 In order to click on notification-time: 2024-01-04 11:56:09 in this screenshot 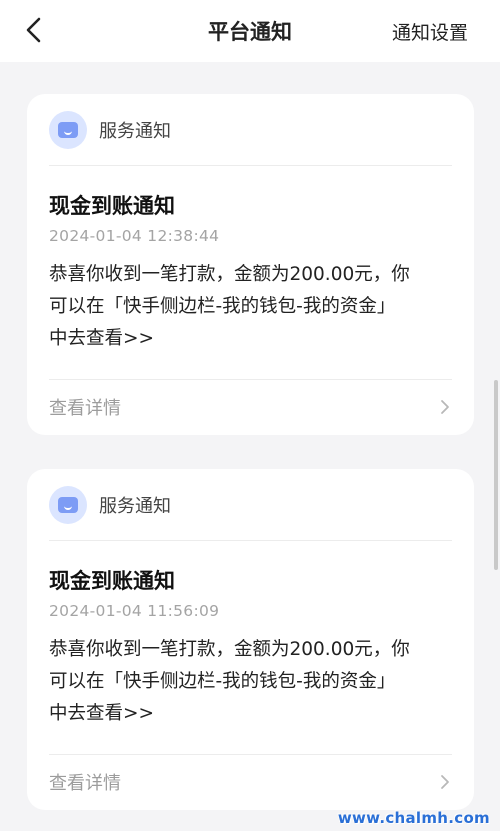, I will do `click(134, 611)`.